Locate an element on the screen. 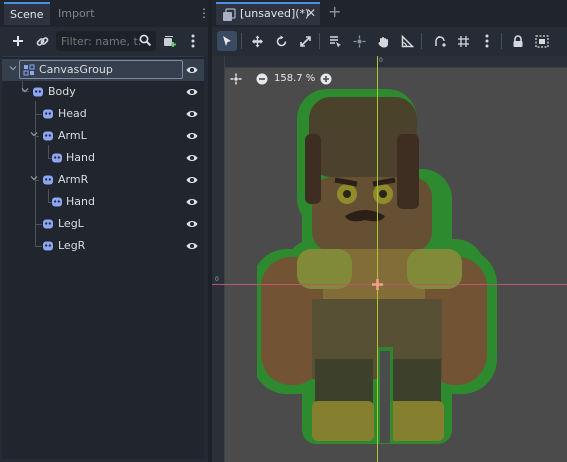 This screenshot has height=462, width=567. tree-scrollbar is located at coordinates (206, 257).